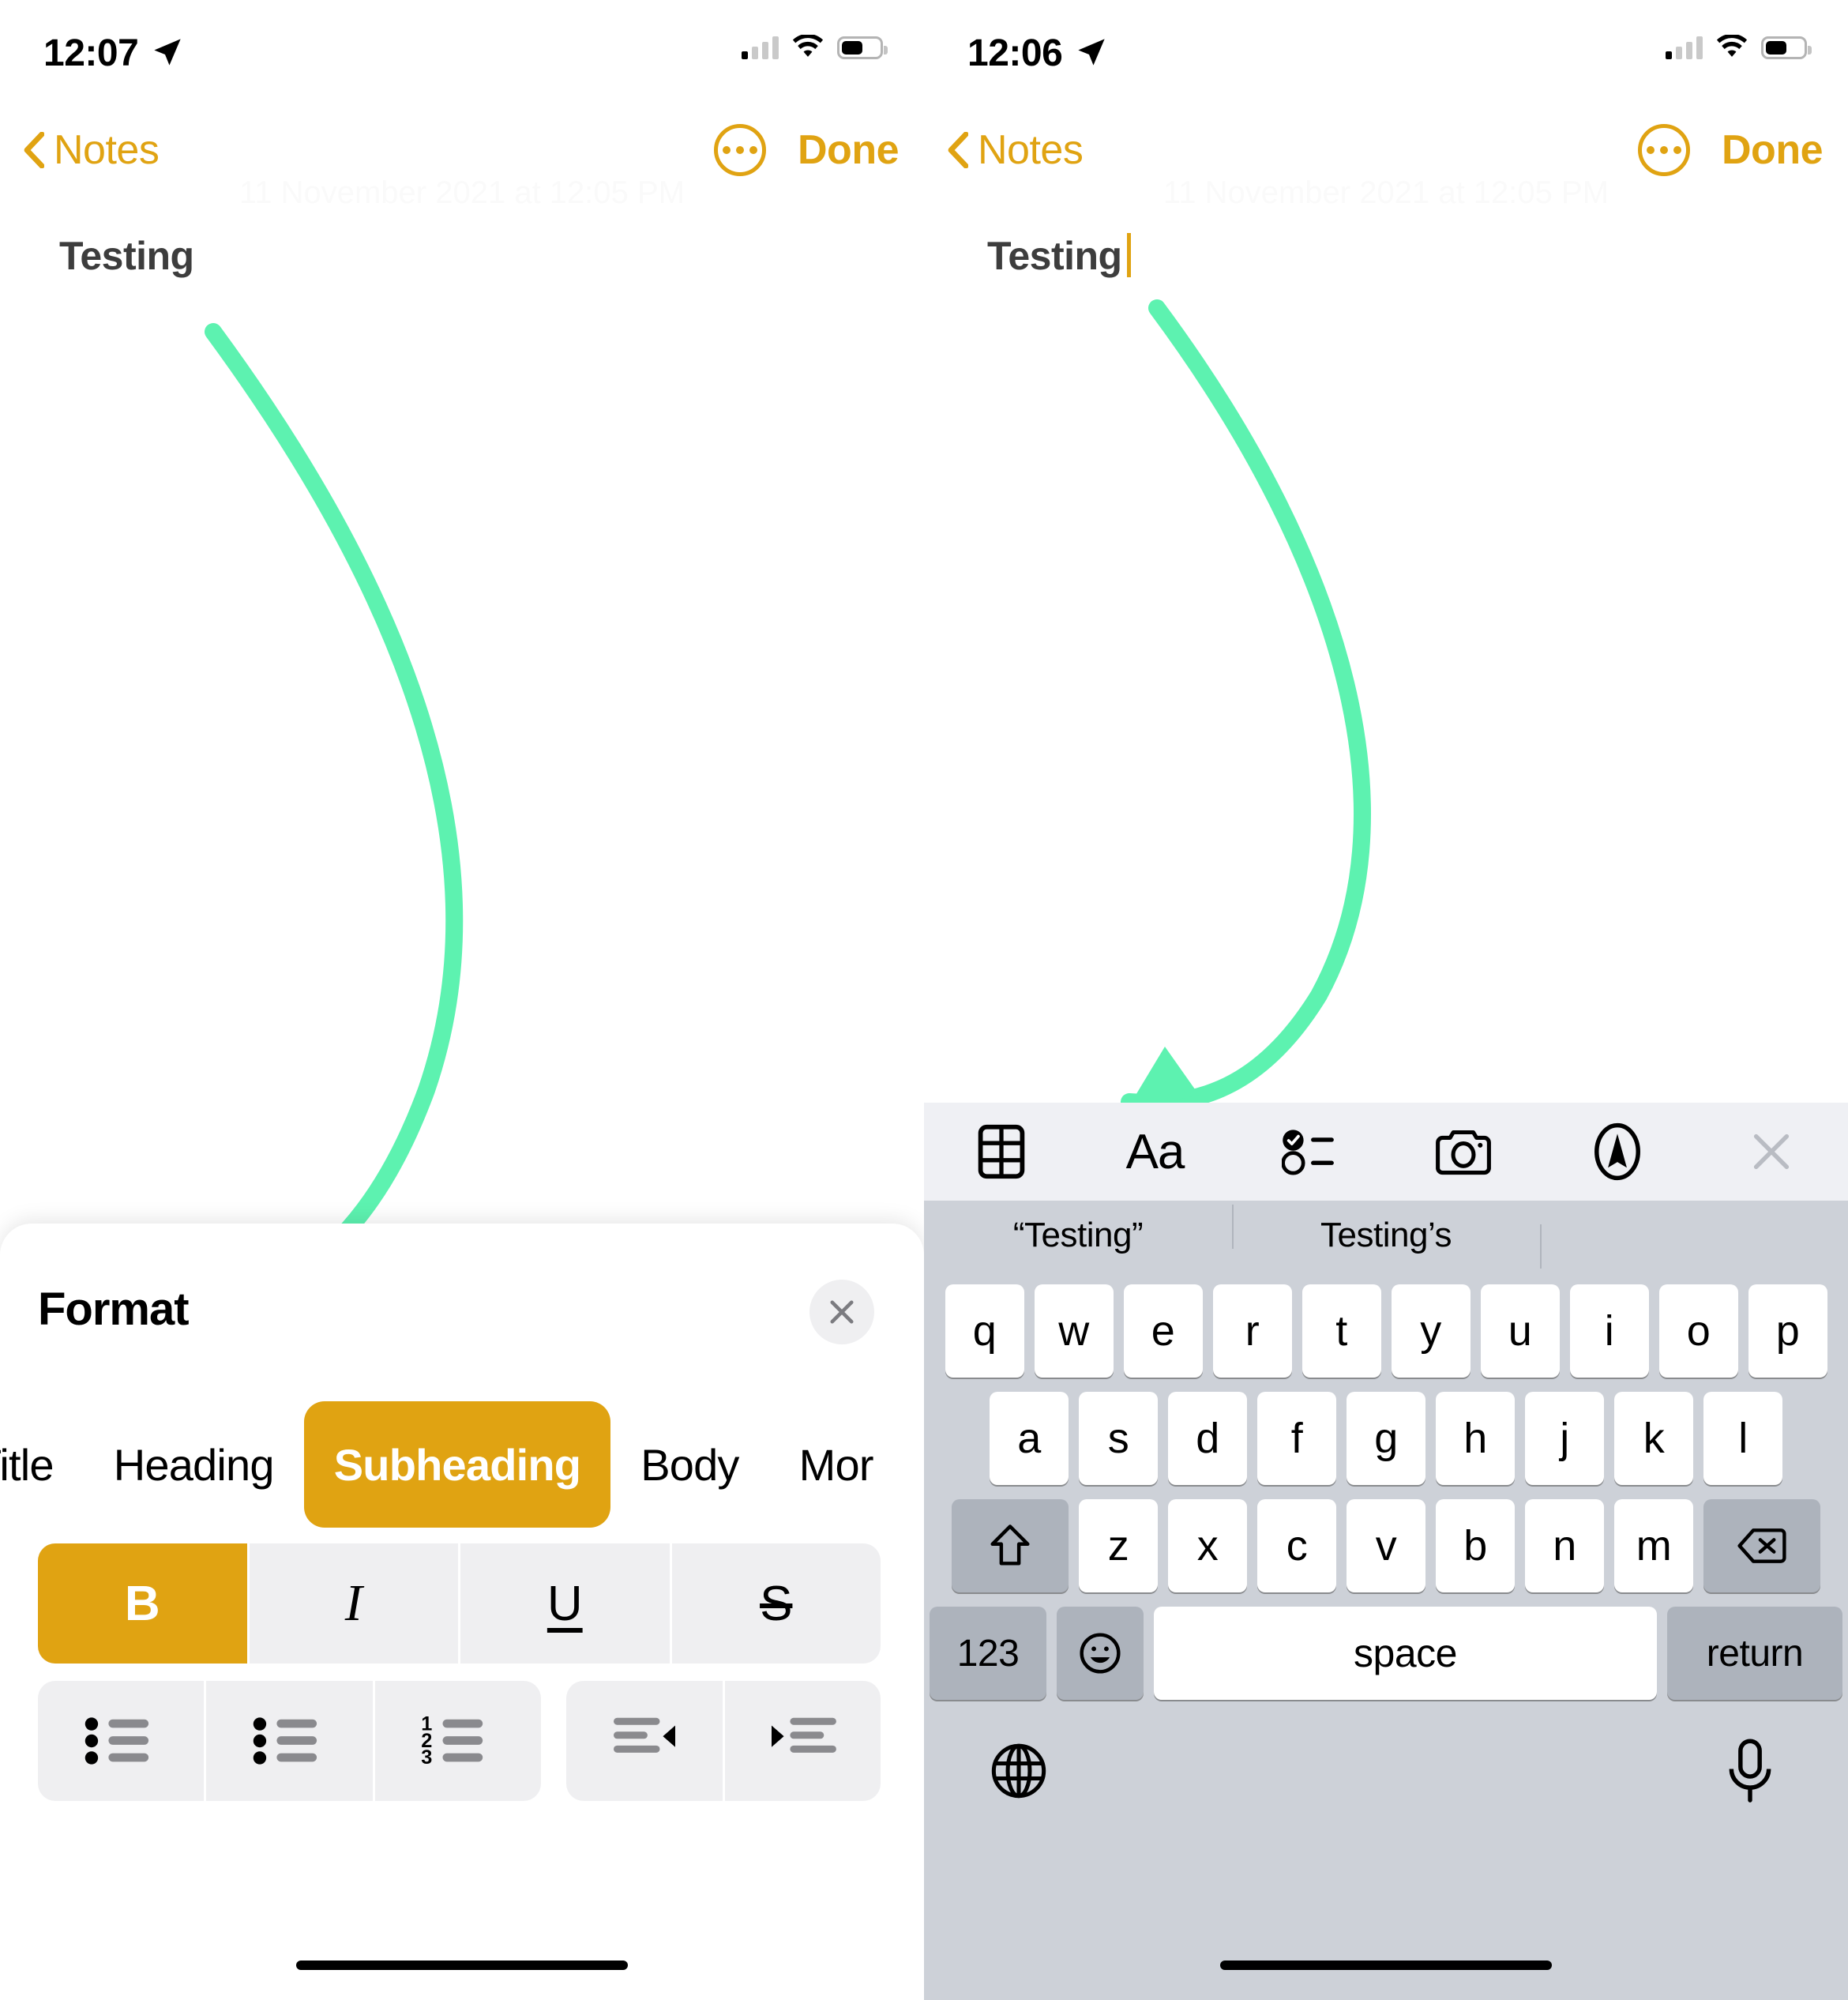  I want to click on list-and-indent-row: 1 2 3, so click(459, 1741).